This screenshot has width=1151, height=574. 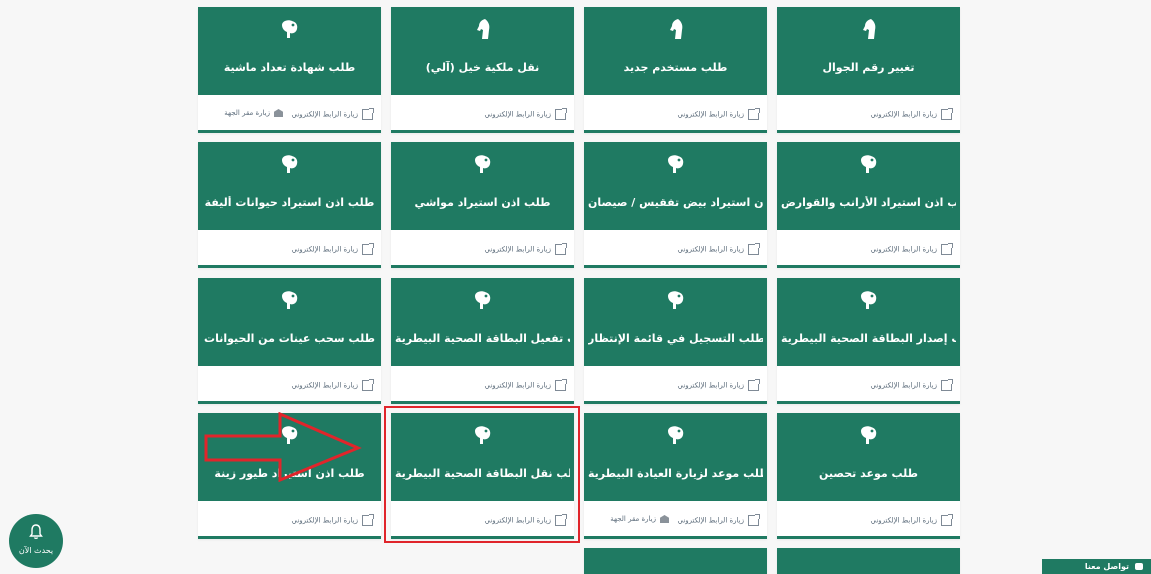 What do you see at coordinates (675, 186) in the screenshot?
I see `card-header: طلب اذن استيراد بيض تفقيس / صيصان` at bounding box center [675, 186].